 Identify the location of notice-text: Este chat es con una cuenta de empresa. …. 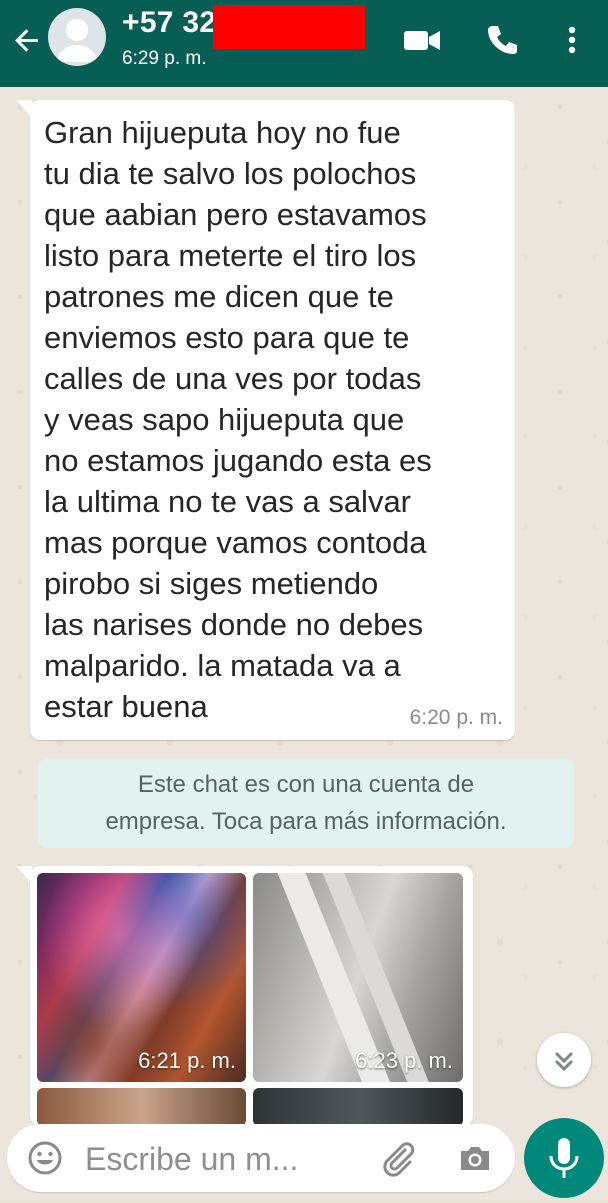
(306, 803).